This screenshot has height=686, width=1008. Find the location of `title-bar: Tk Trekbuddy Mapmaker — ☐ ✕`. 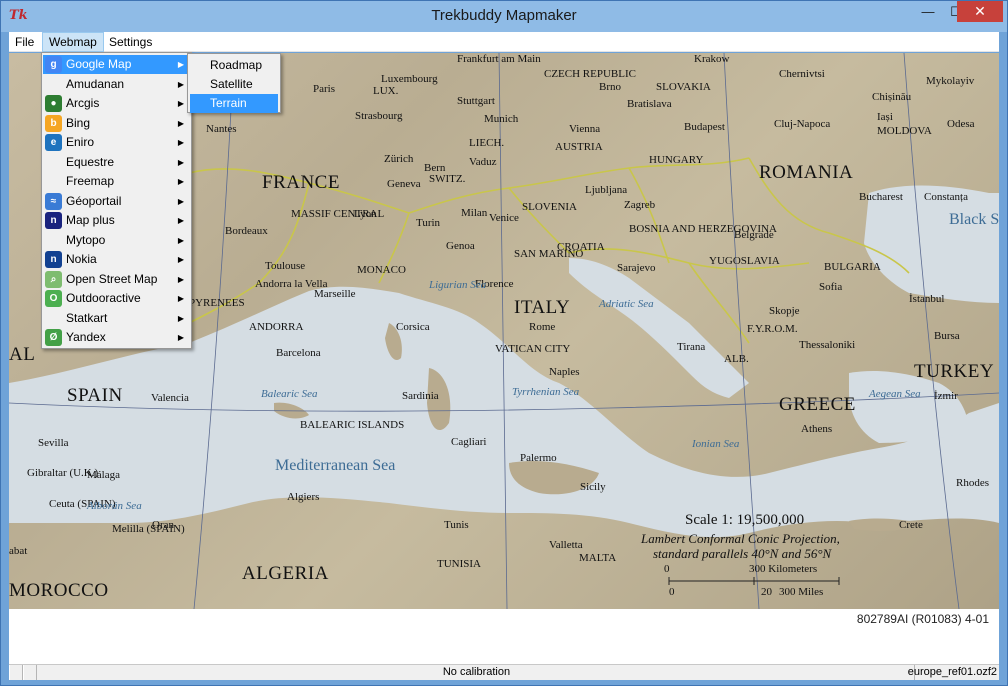

title-bar: Tk Trekbuddy Mapmaker — ☐ ✕ is located at coordinates (504, 16).